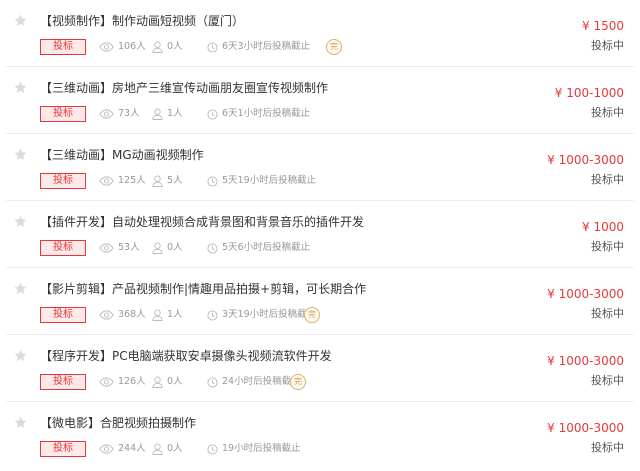  Describe the element at coordinates (205, 382) in the screenshot. I see `task-meta: 投标 126人 0人 24小时后投稿截止 完` at that location.